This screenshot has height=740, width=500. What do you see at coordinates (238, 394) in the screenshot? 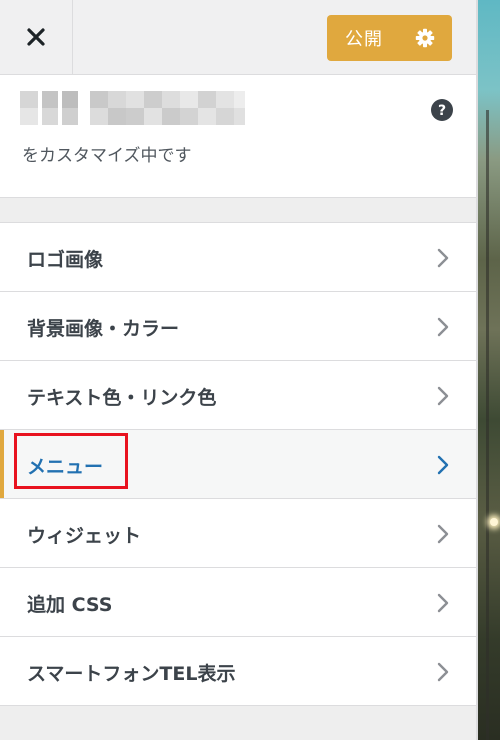
I see `menu-item-text-link-colors: テキスト色・リンク色` at bounding box center [238, 394].